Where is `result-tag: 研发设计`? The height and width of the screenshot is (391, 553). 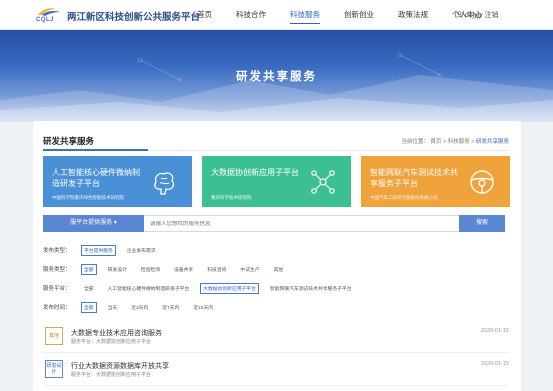 result-tag: 研发设计 is located at coordinates (54, 369).